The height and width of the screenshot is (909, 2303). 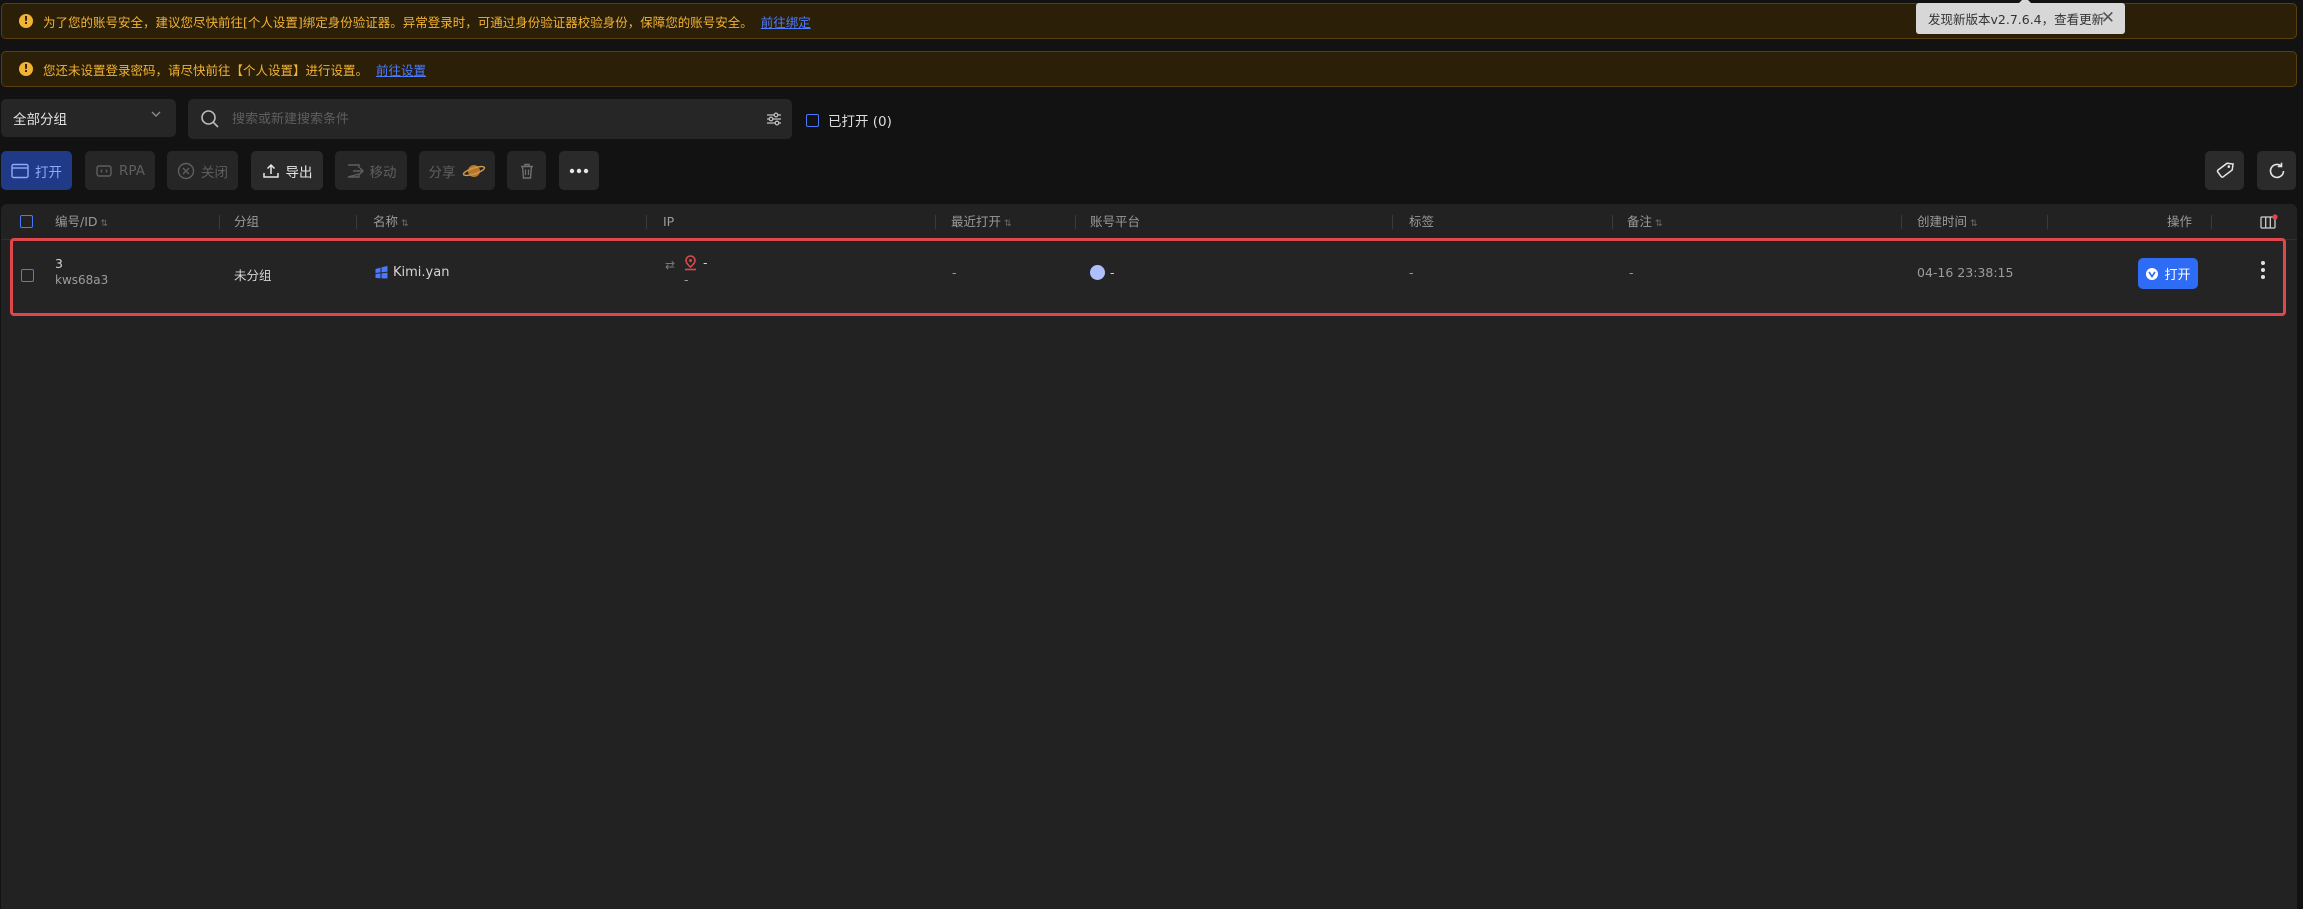 I want to click on column-header-name: 名称 ⇅, so click(x=391, y=222).